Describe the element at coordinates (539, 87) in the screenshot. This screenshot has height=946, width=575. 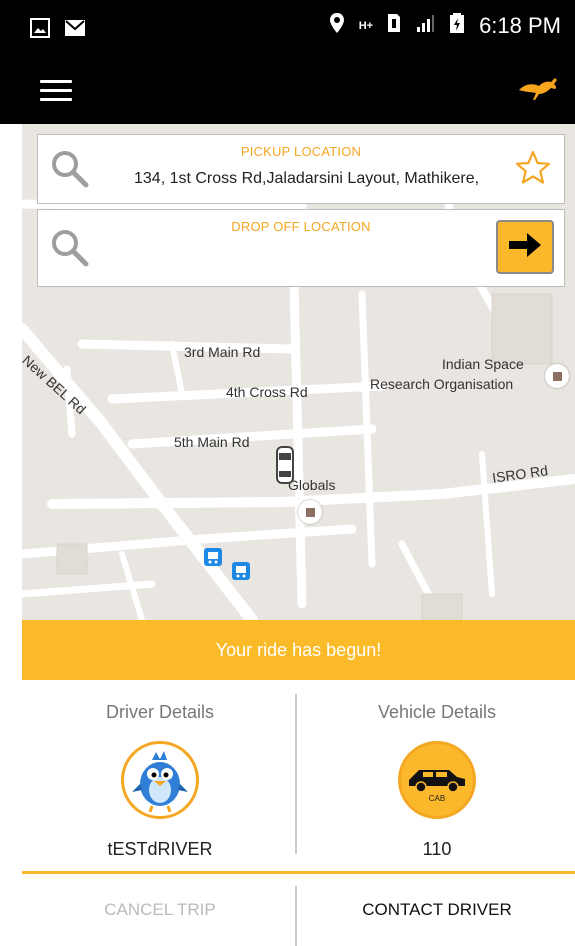
I see `kangaroo-logo-icon` at that location.